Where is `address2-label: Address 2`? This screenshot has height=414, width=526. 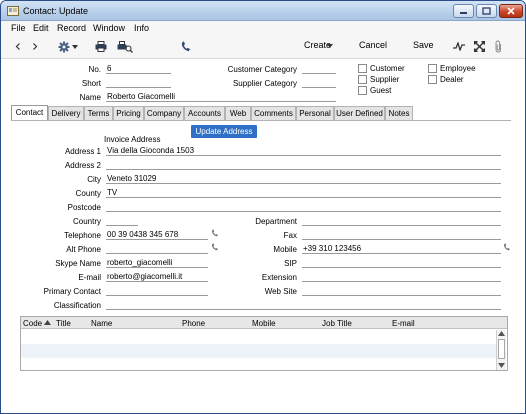 address2-label: Address 2 is located at coordinates (82, 165).